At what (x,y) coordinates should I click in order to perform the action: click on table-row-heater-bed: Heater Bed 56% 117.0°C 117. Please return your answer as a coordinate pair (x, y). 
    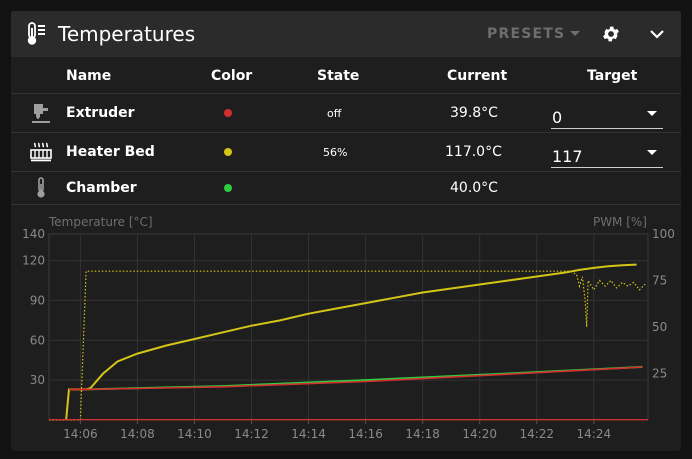
    Looking at the image, I should click on (346, 152).